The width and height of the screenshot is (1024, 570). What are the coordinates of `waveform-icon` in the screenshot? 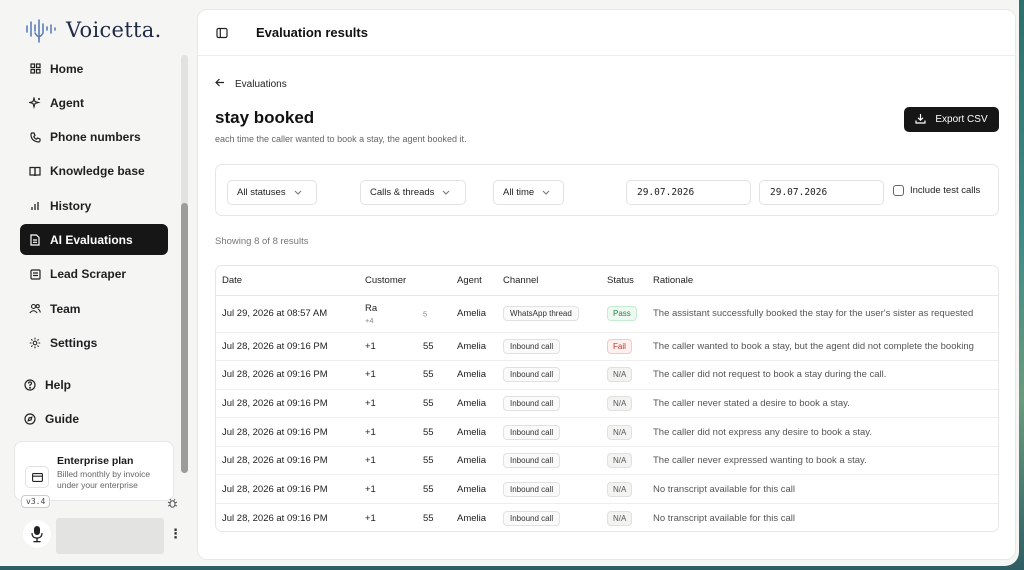 It's located at (41, 31).